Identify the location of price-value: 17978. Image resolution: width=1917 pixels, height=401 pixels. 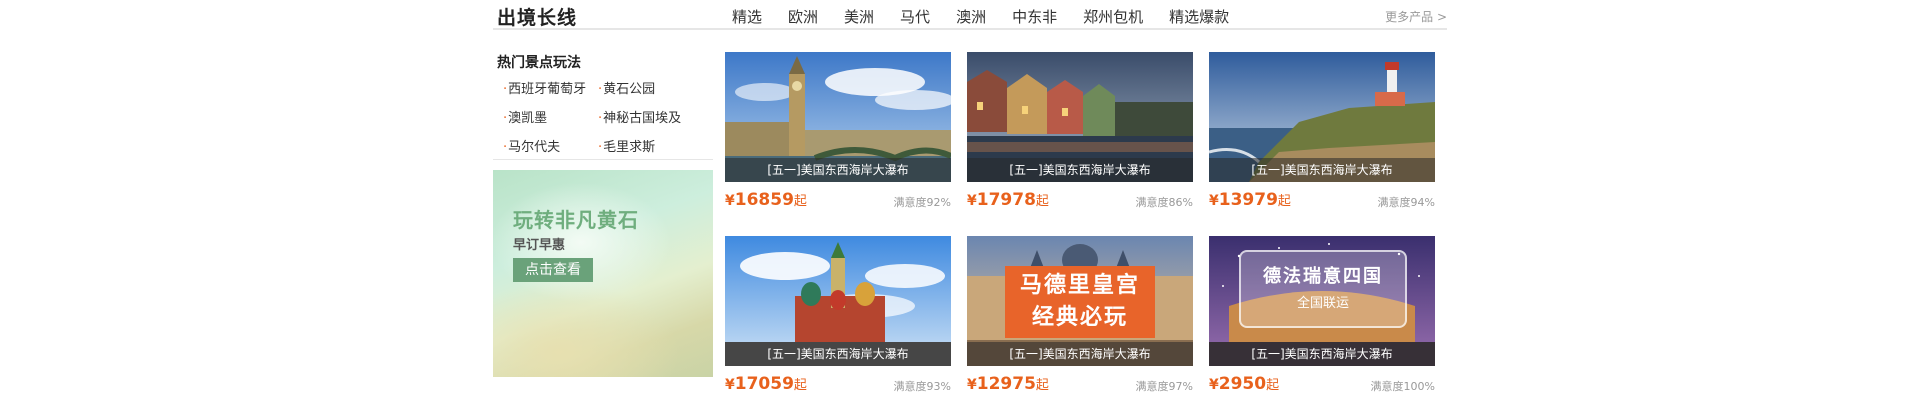
(1006, 200).